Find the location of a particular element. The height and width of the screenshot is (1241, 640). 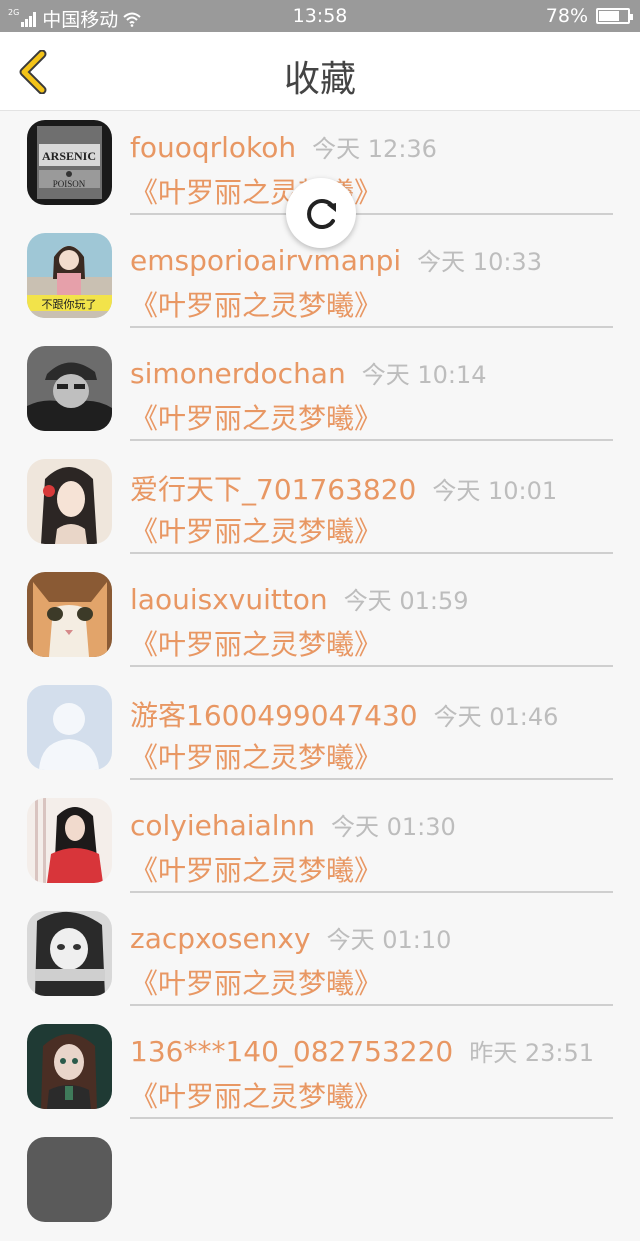

status-right: 78% is located at coordinates (589, 16).